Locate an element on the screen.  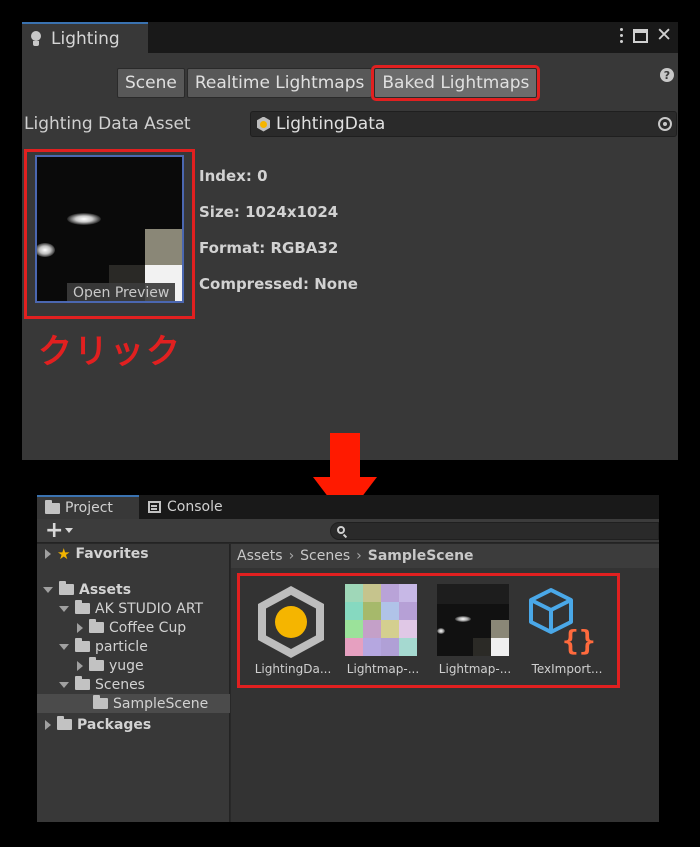
tree-item-label: particle is located at coordinates (121, 646).